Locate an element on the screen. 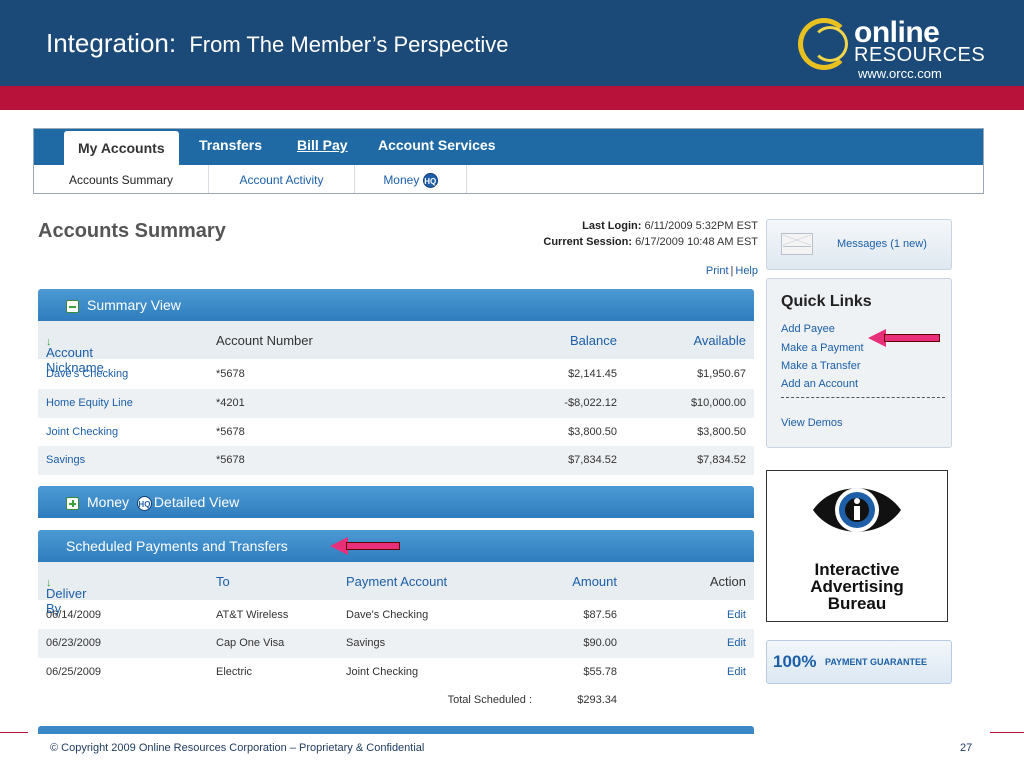  tab-my-accounts: My Accounts is located at coordinates (121, 148).